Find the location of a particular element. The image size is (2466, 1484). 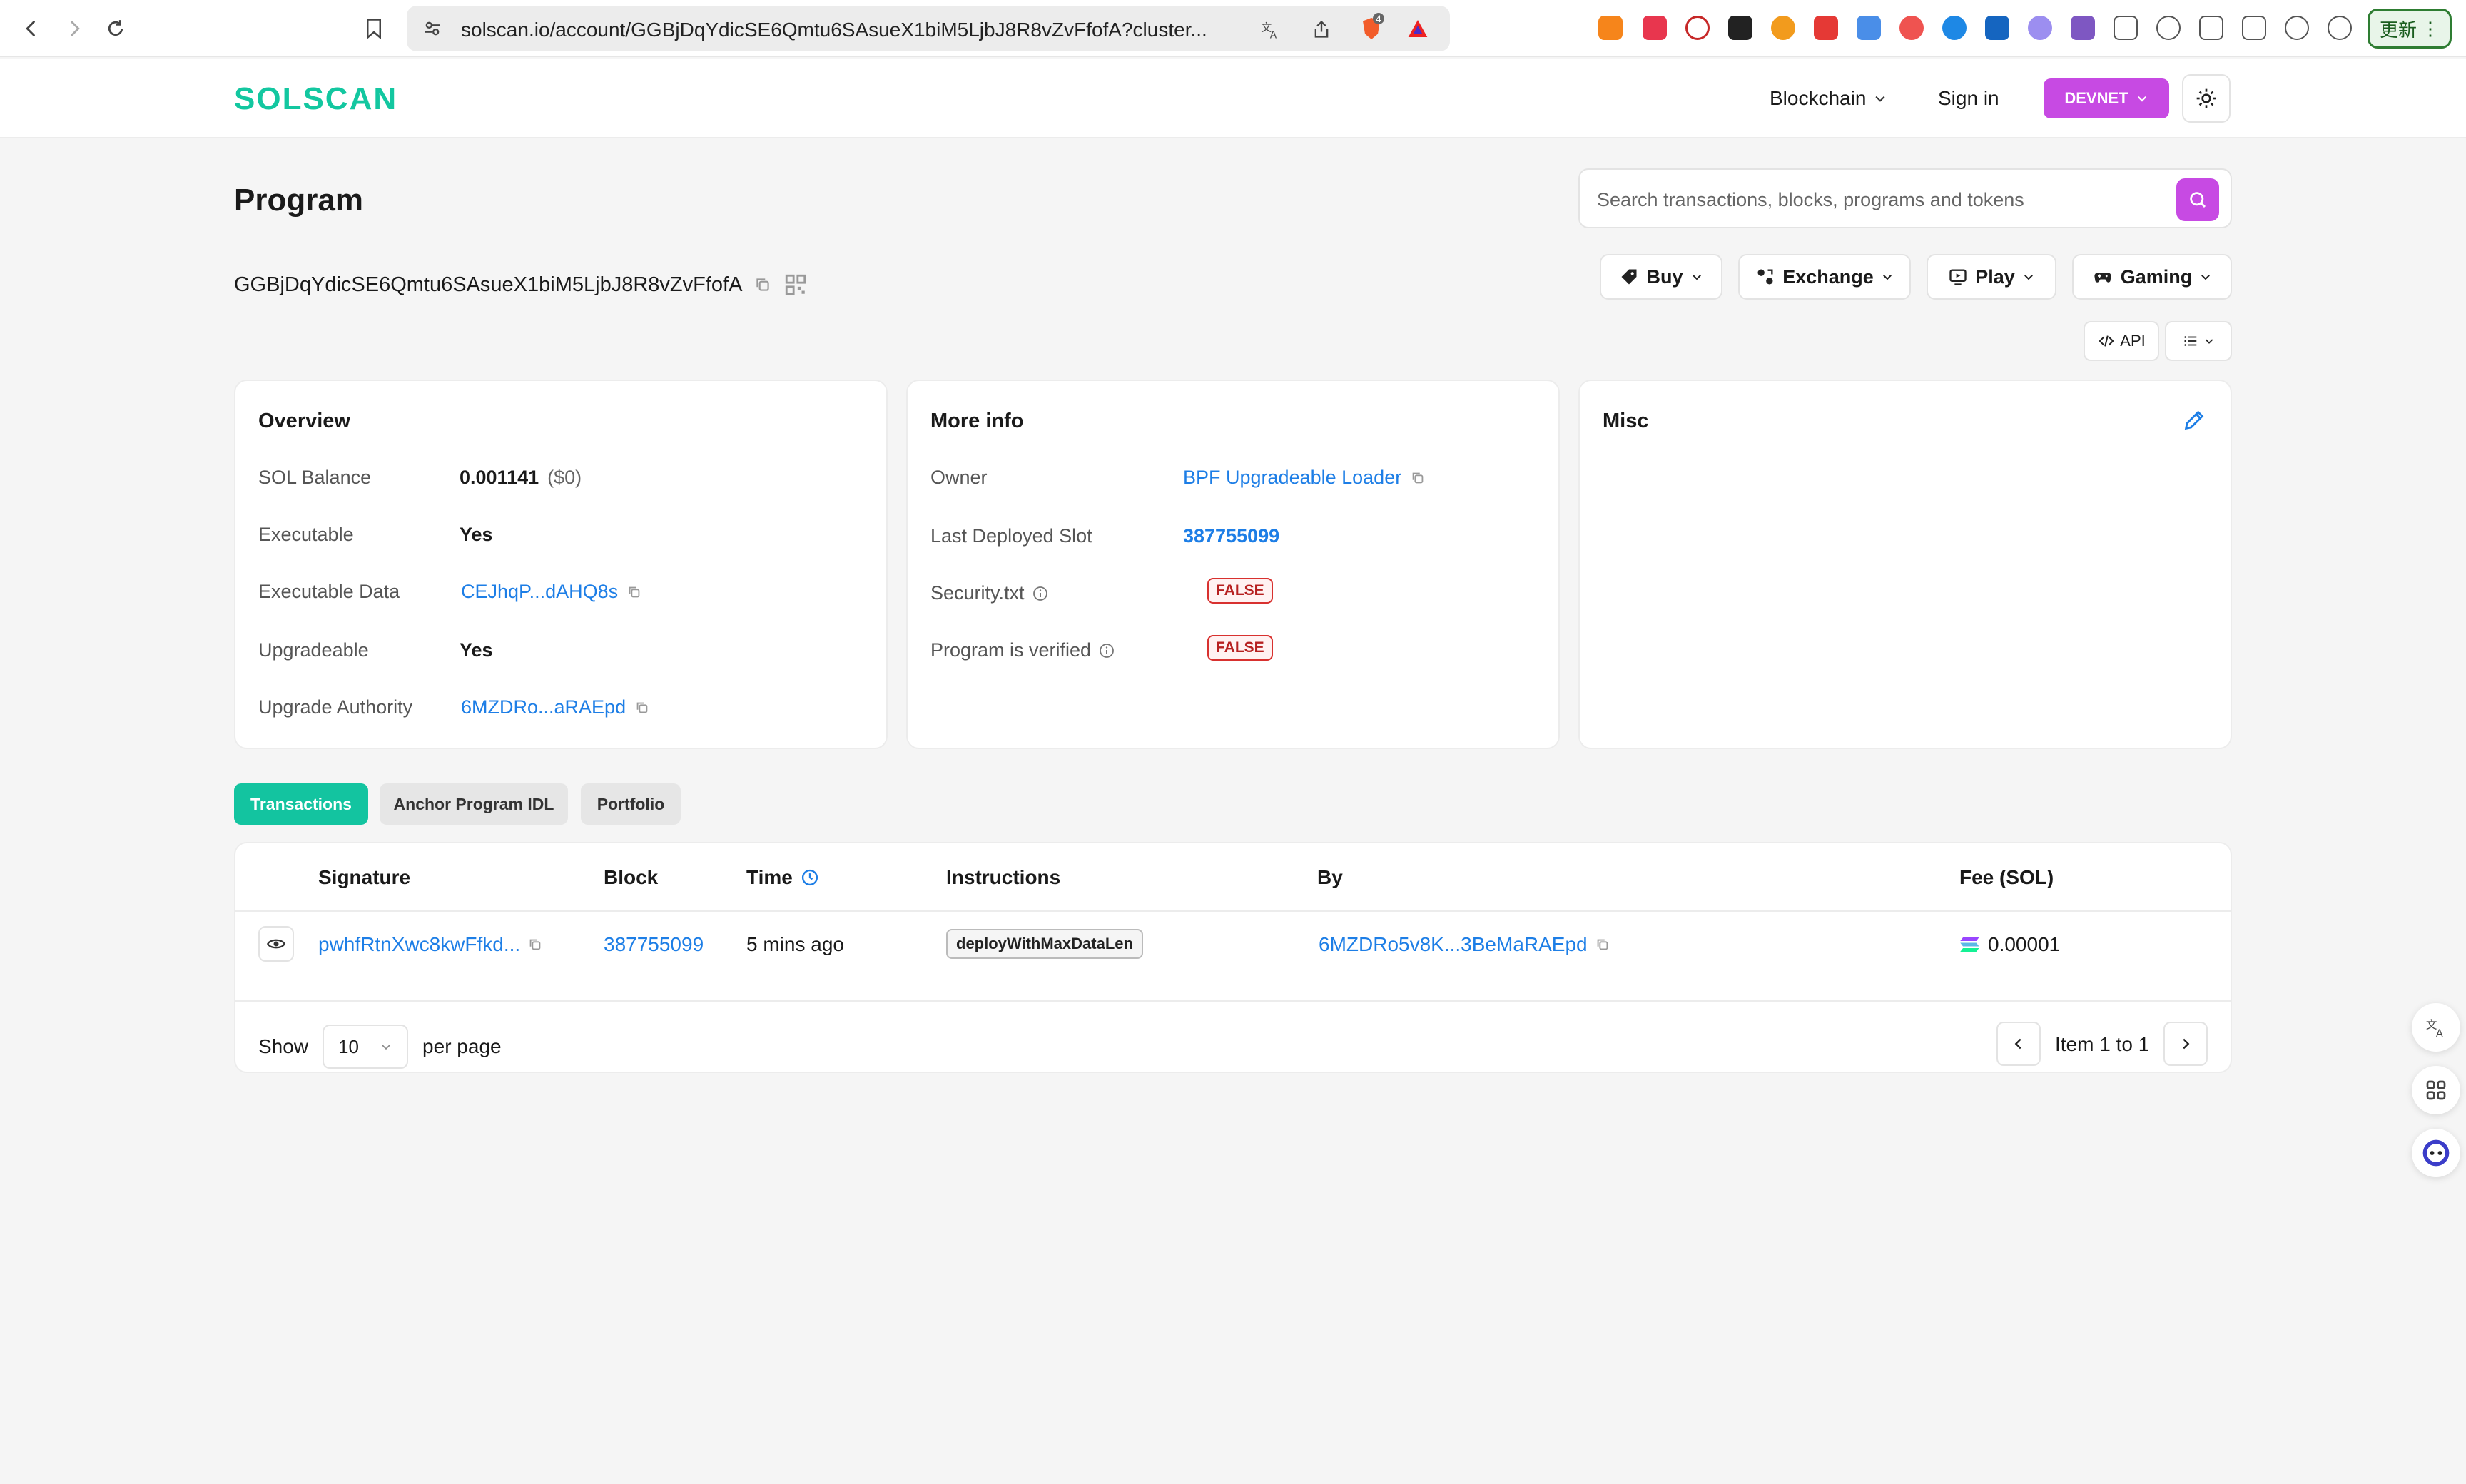

instruction-badge: deployWithMaxDataLen is located at coordinates (1044, 944).